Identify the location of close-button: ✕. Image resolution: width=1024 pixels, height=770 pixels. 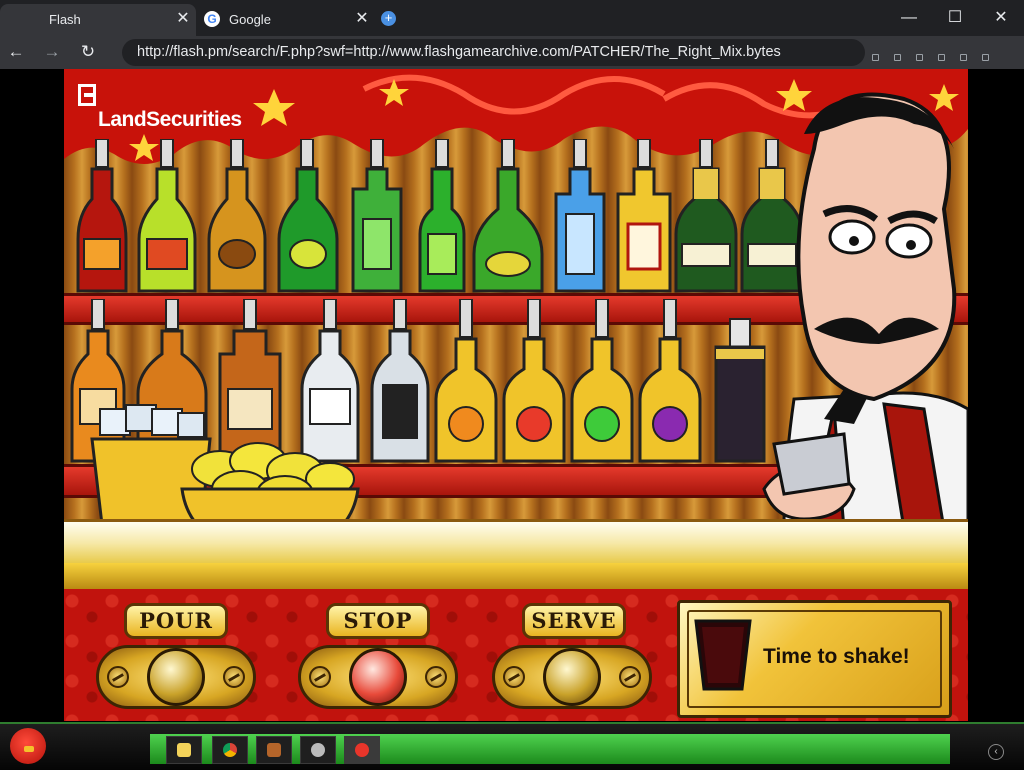
(1001, 18).